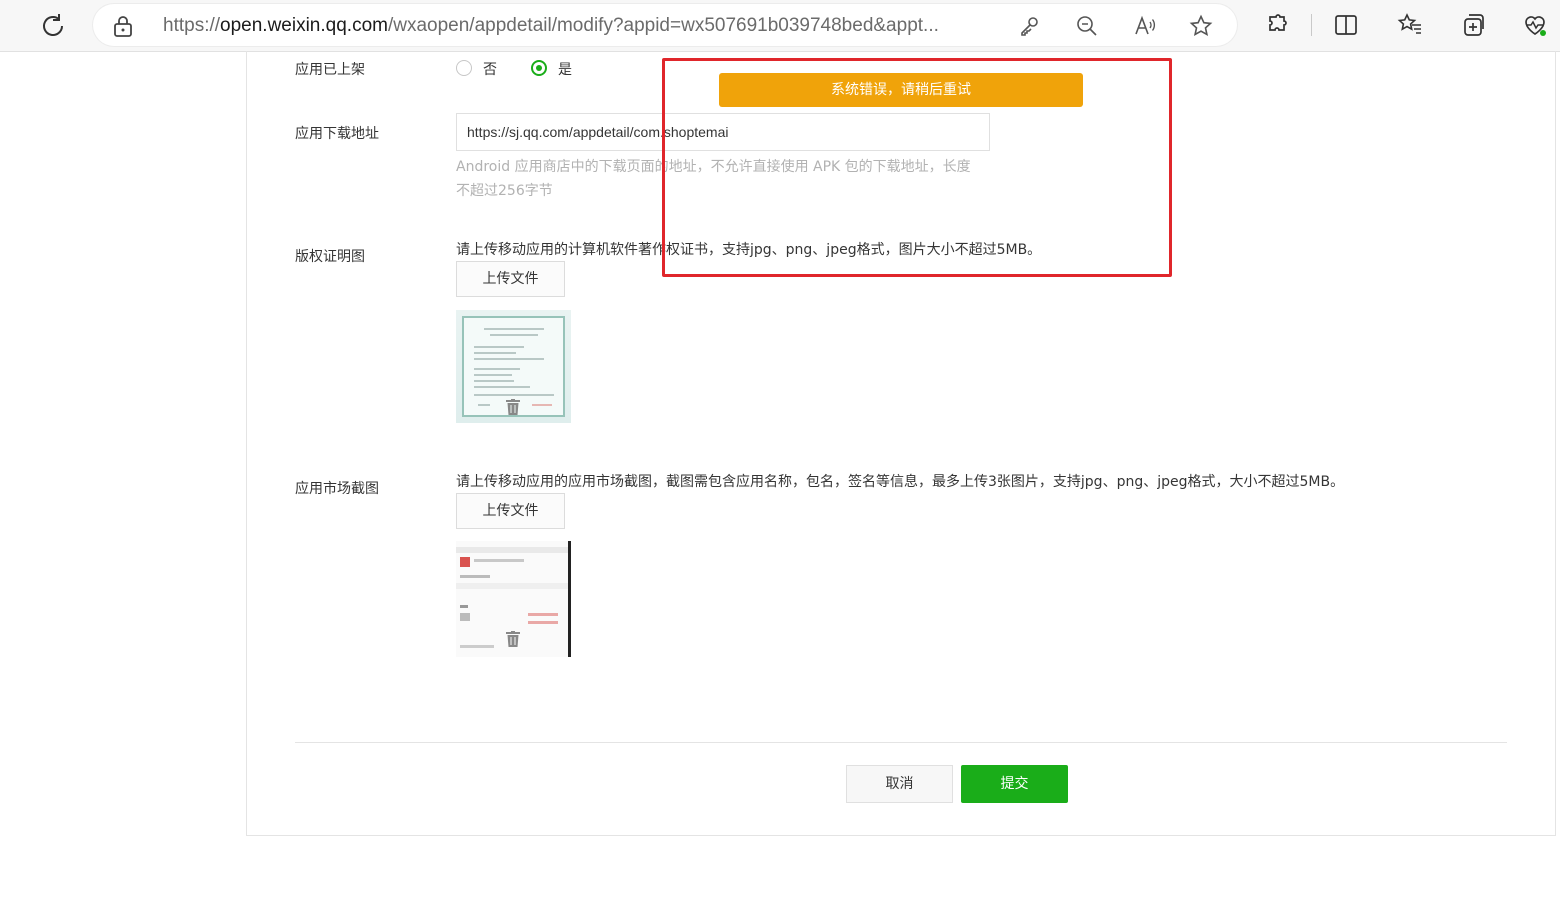  I want to click on reload-icon, so click(53, 26).